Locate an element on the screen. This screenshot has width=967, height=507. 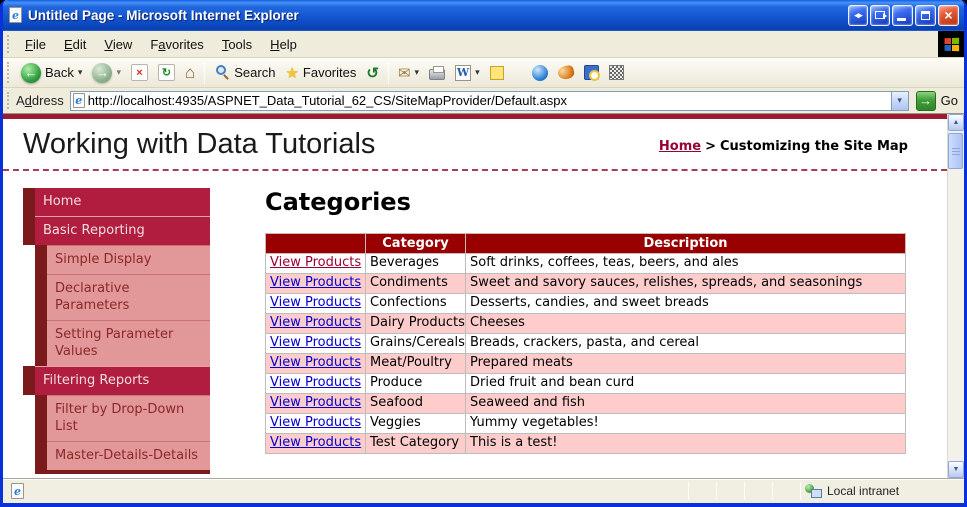
description-cell: Cheeses is located at coordinates (685, 323).